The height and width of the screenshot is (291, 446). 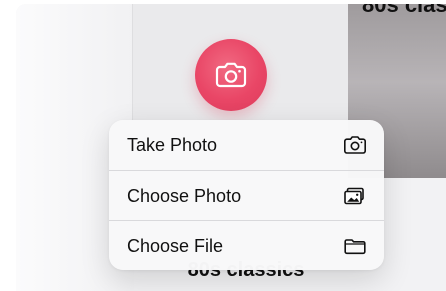 I want to click on choose-photo-menu-item: Choose Photo, so click(x=246, y=195).